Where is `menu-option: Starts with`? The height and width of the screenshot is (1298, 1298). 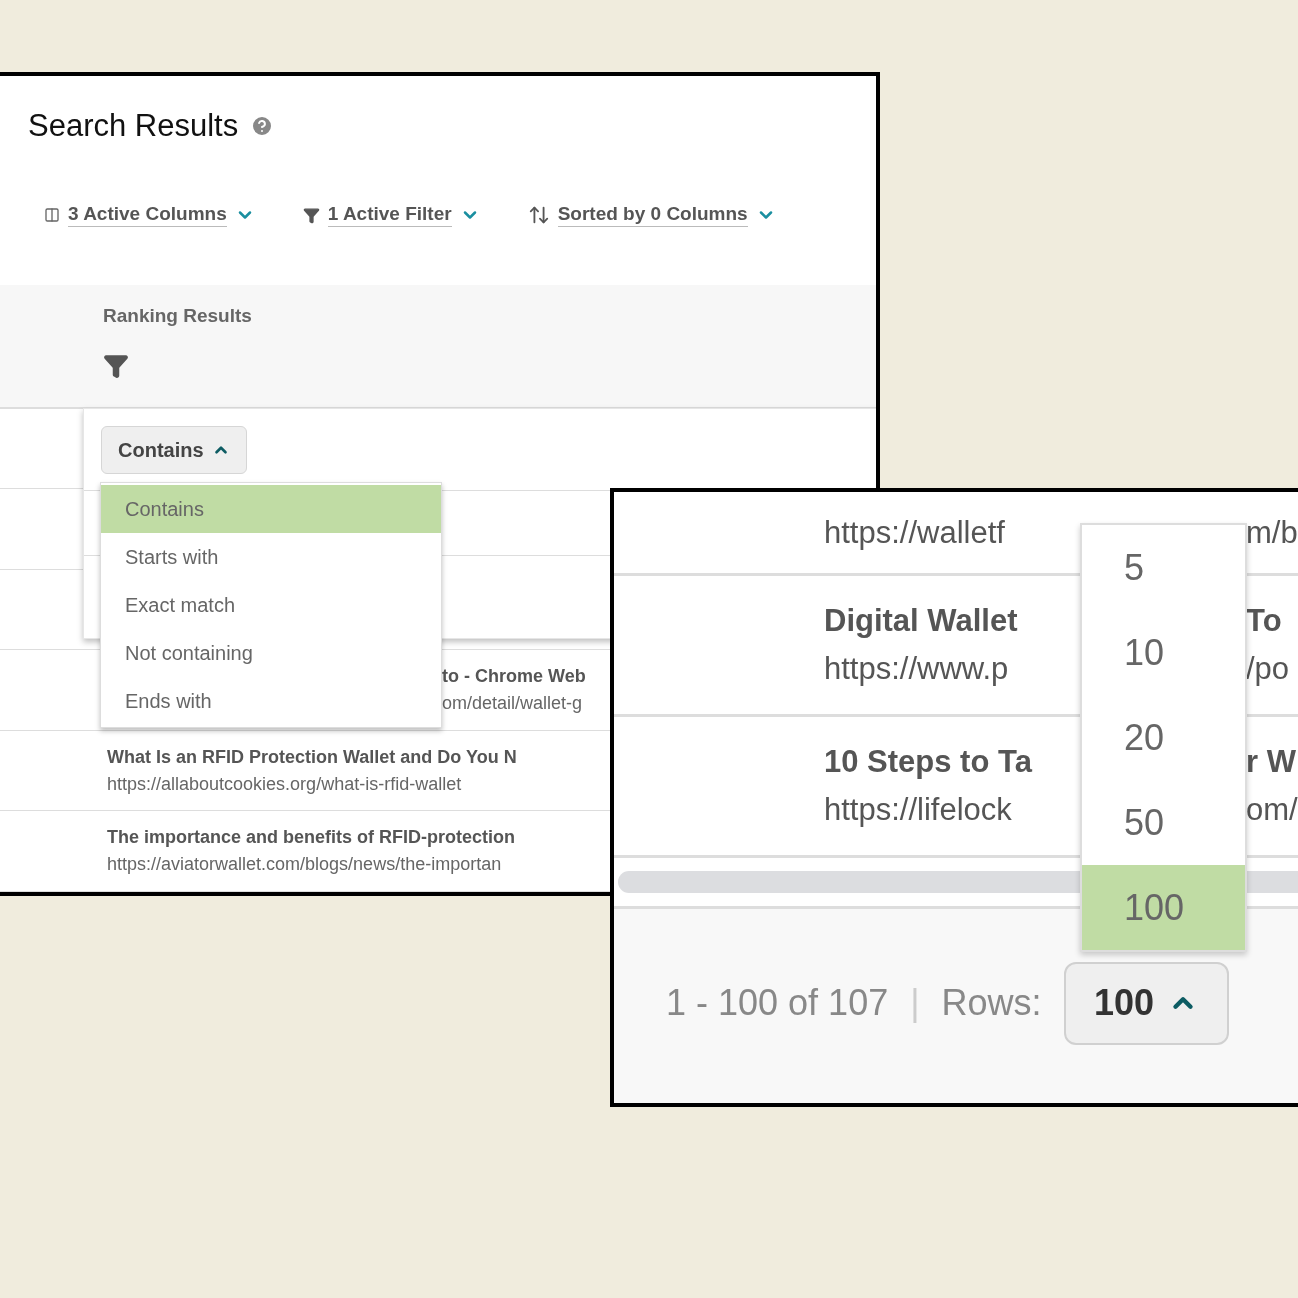
menu-option: Starts with is located at coordinates (271, 557).